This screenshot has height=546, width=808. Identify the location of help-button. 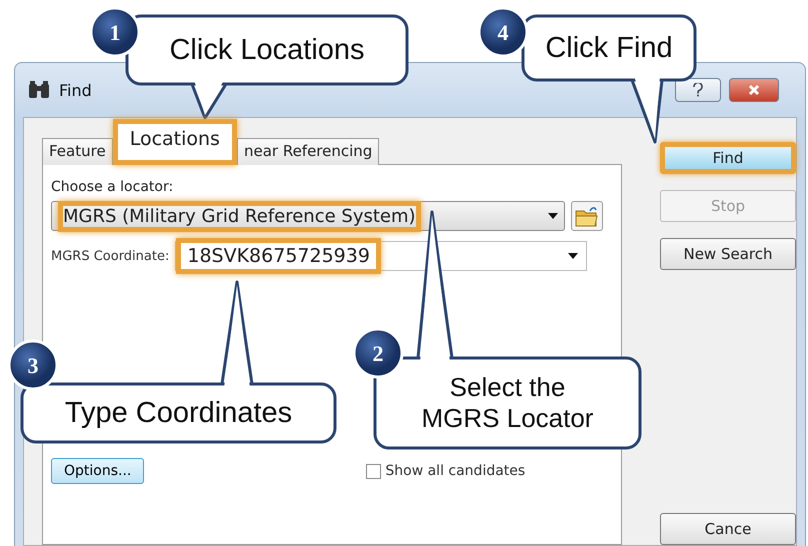
(698, 90).